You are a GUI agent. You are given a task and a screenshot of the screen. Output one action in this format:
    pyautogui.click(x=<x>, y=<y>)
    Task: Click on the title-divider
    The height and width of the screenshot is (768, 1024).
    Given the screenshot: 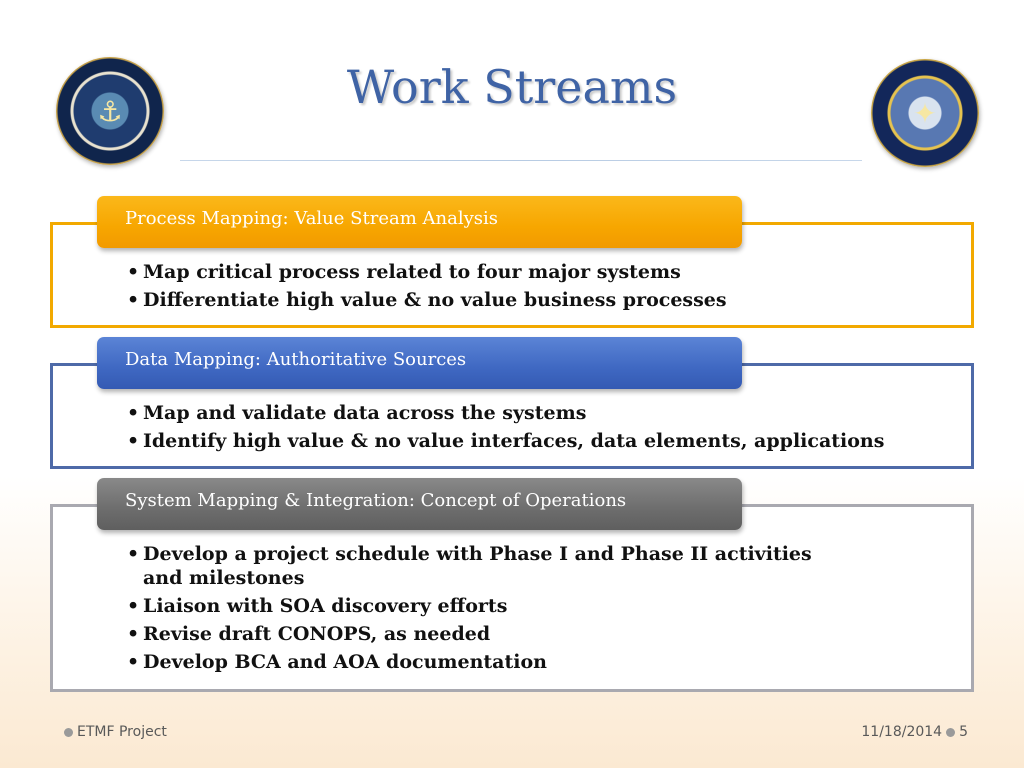 What is the action you would take?
    pyautogui.click(x=521, y=160)
    